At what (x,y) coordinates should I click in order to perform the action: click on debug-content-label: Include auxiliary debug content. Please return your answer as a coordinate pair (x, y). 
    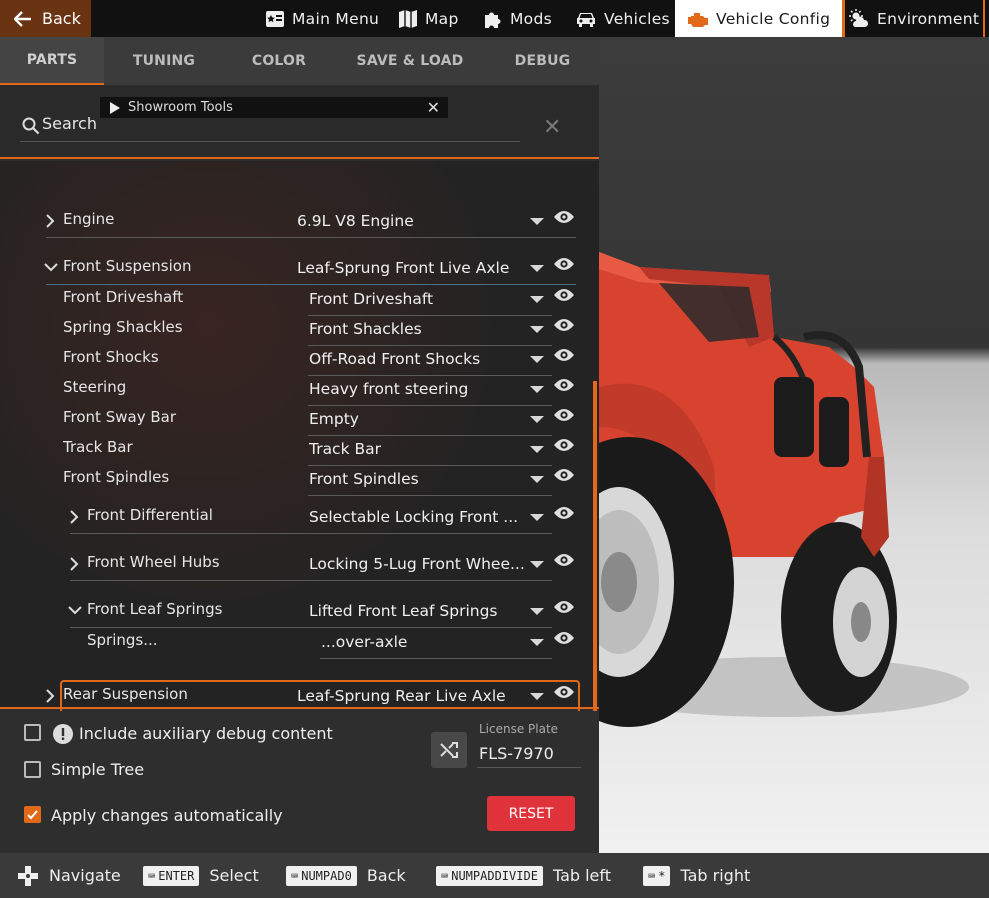
    Looking at the image, I should click on (206, 733).